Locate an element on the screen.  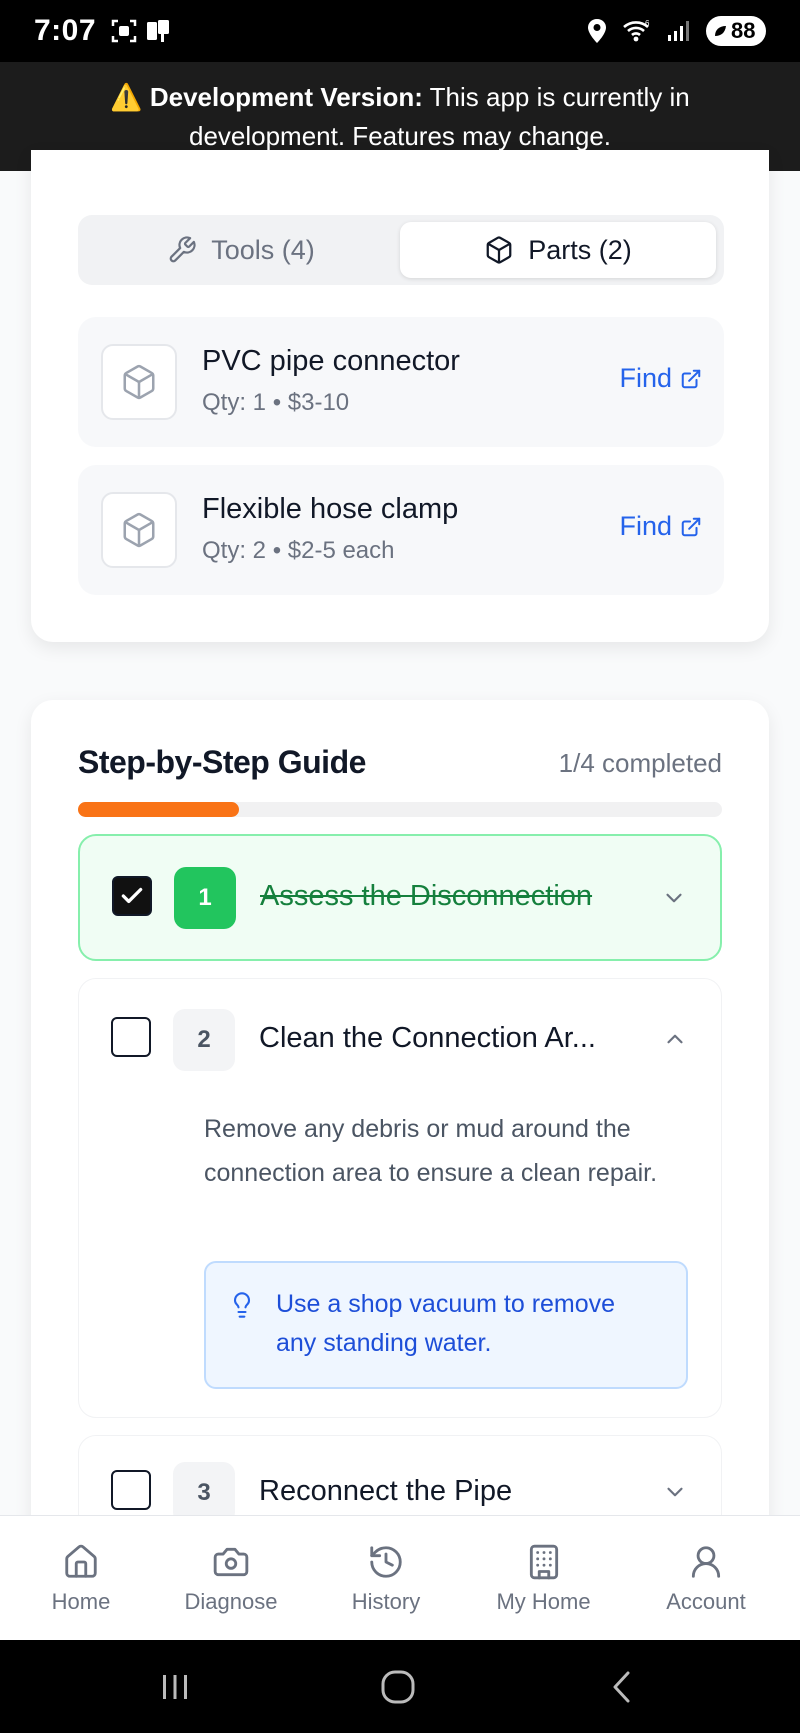
battery-saver-icon is located at coordinates (720, 31).